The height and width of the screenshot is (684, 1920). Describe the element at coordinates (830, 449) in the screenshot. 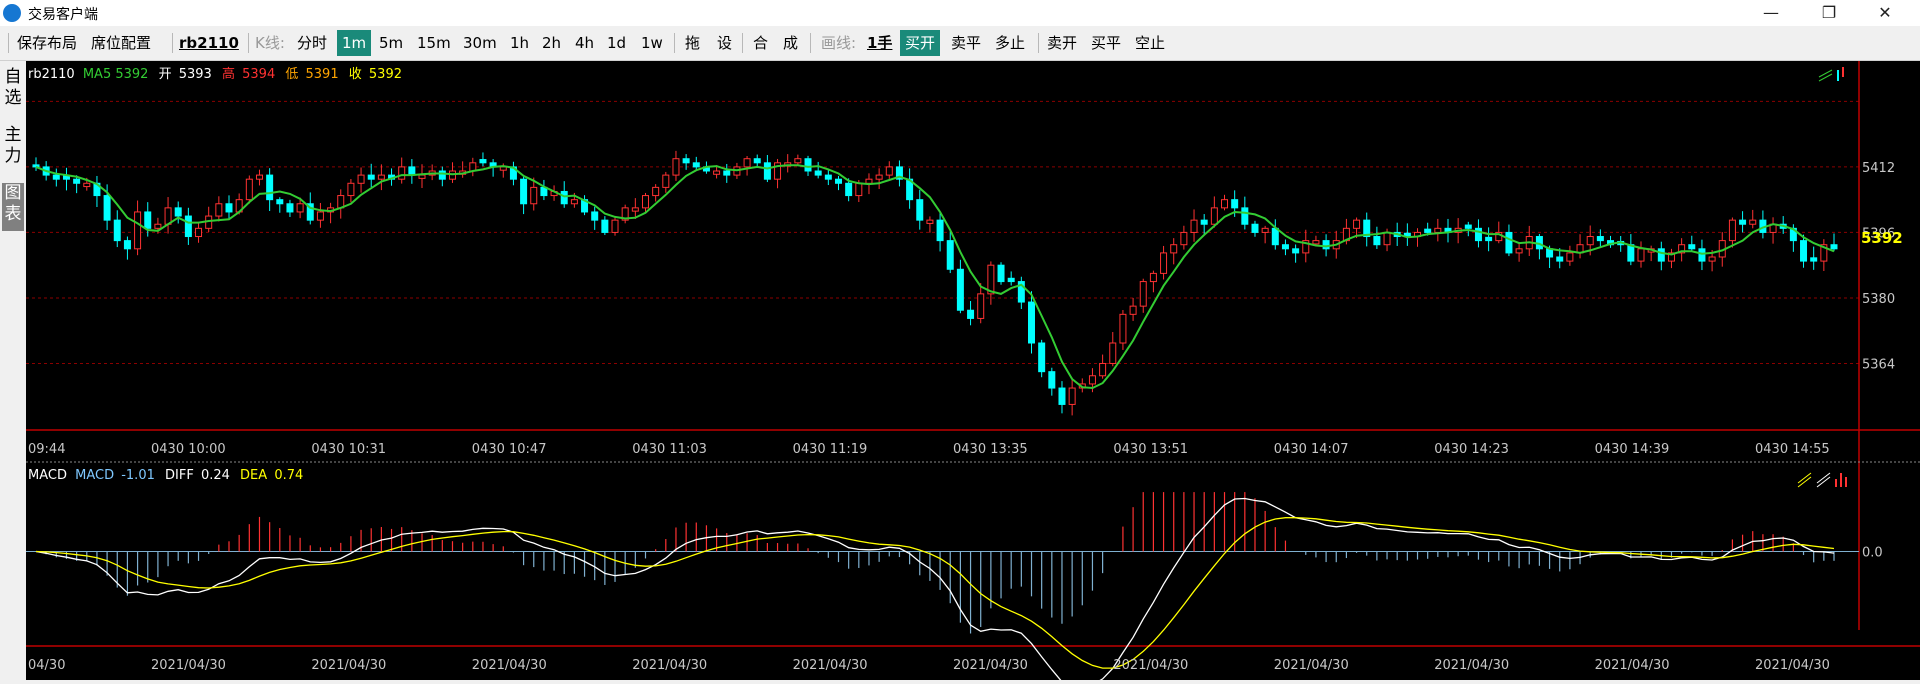

I see `time-tick-label: 0430 11:19` at that location.